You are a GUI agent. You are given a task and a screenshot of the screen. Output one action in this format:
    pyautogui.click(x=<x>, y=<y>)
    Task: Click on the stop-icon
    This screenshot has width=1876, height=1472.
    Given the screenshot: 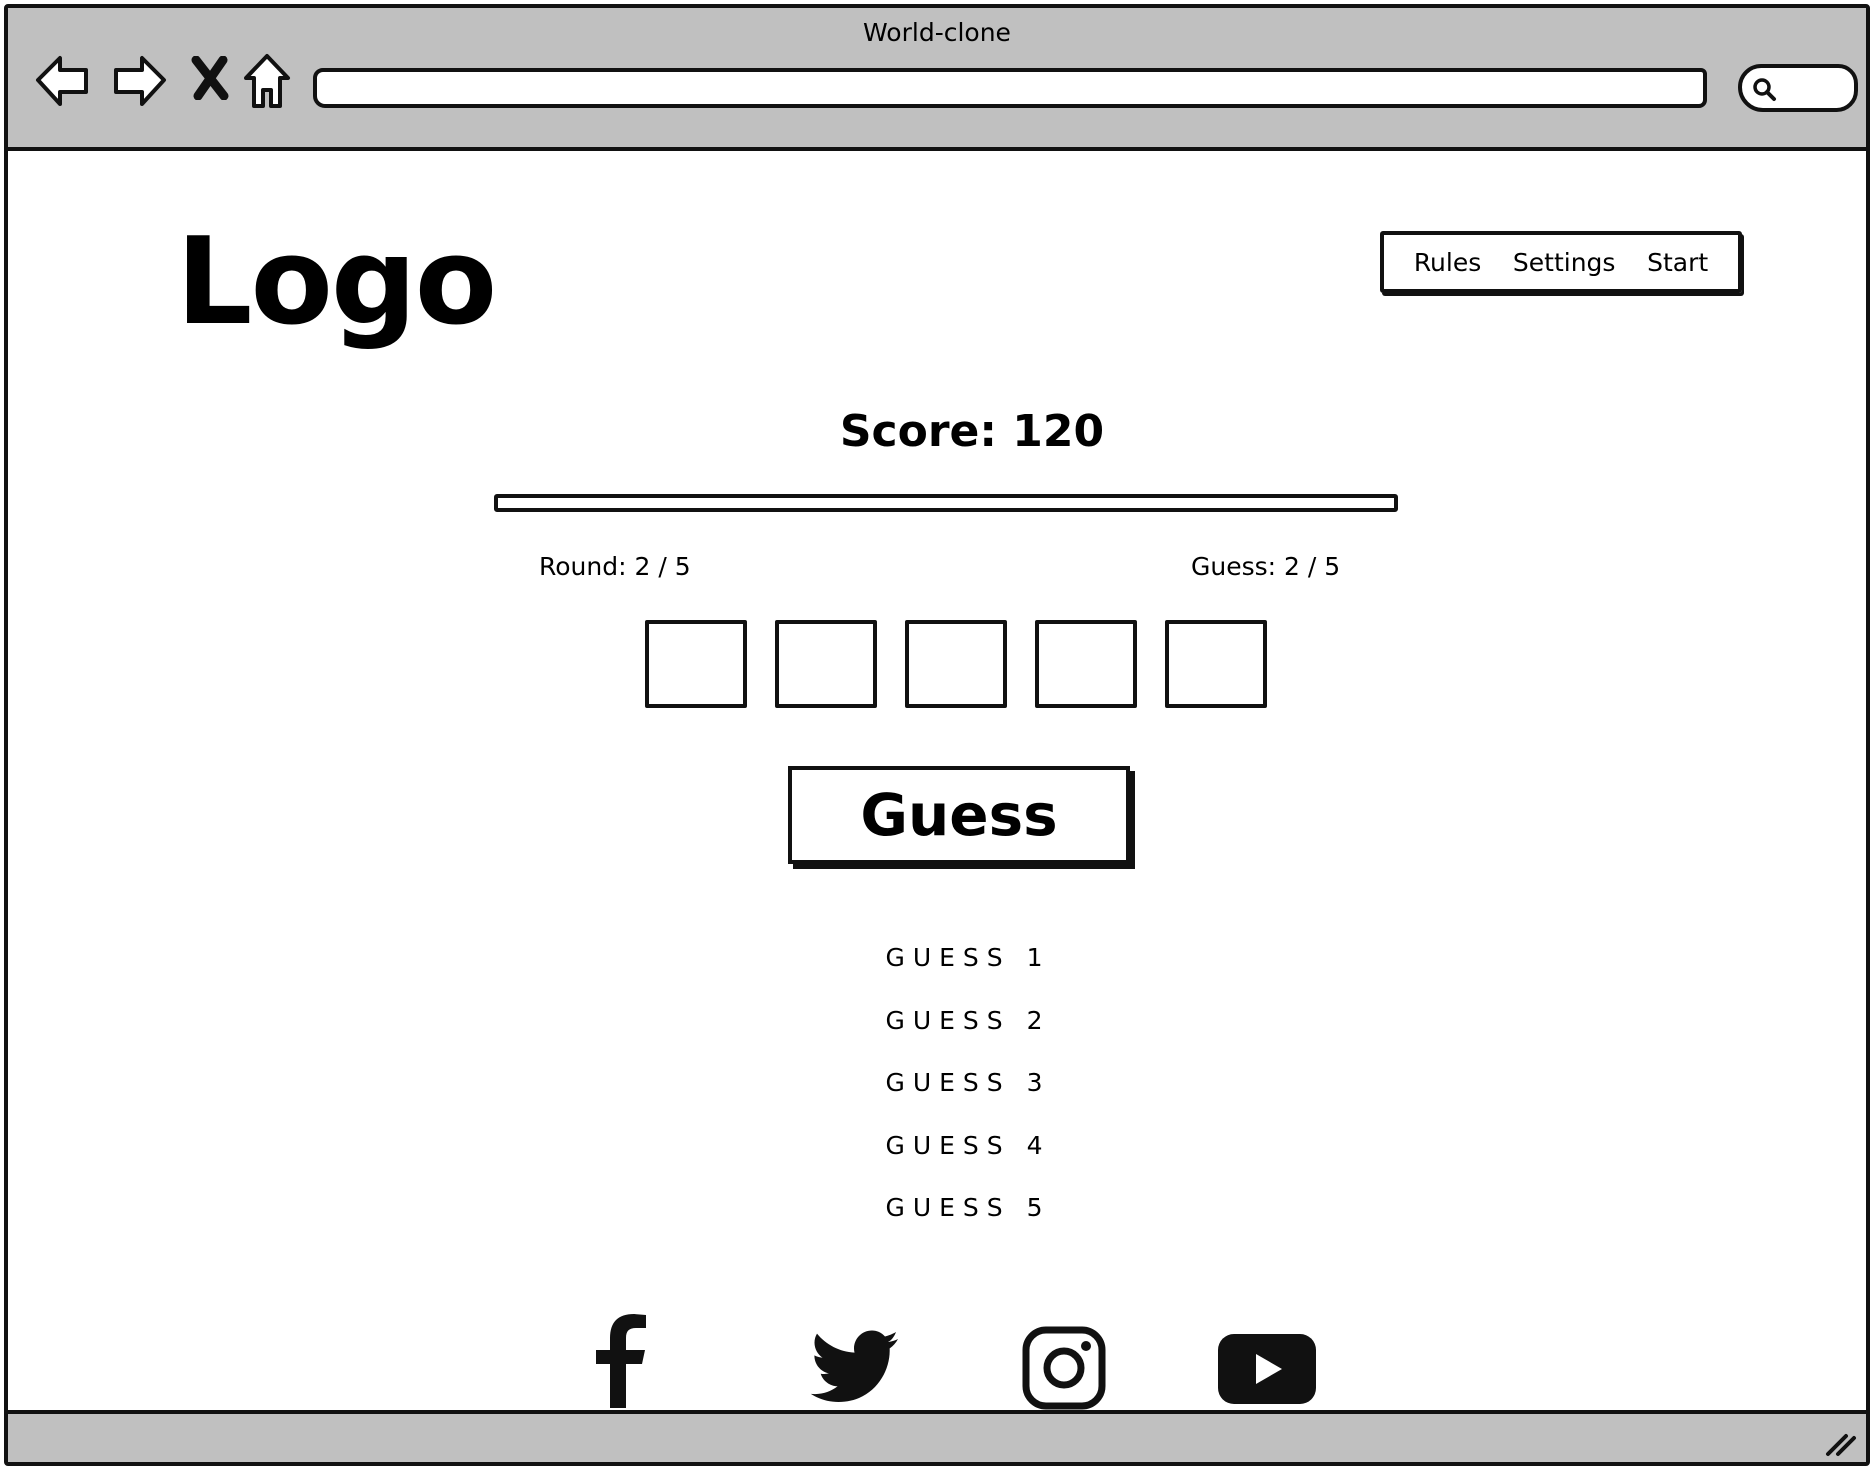 What is the action you would take?
    pyautogui.click(x=210, y=78)
    